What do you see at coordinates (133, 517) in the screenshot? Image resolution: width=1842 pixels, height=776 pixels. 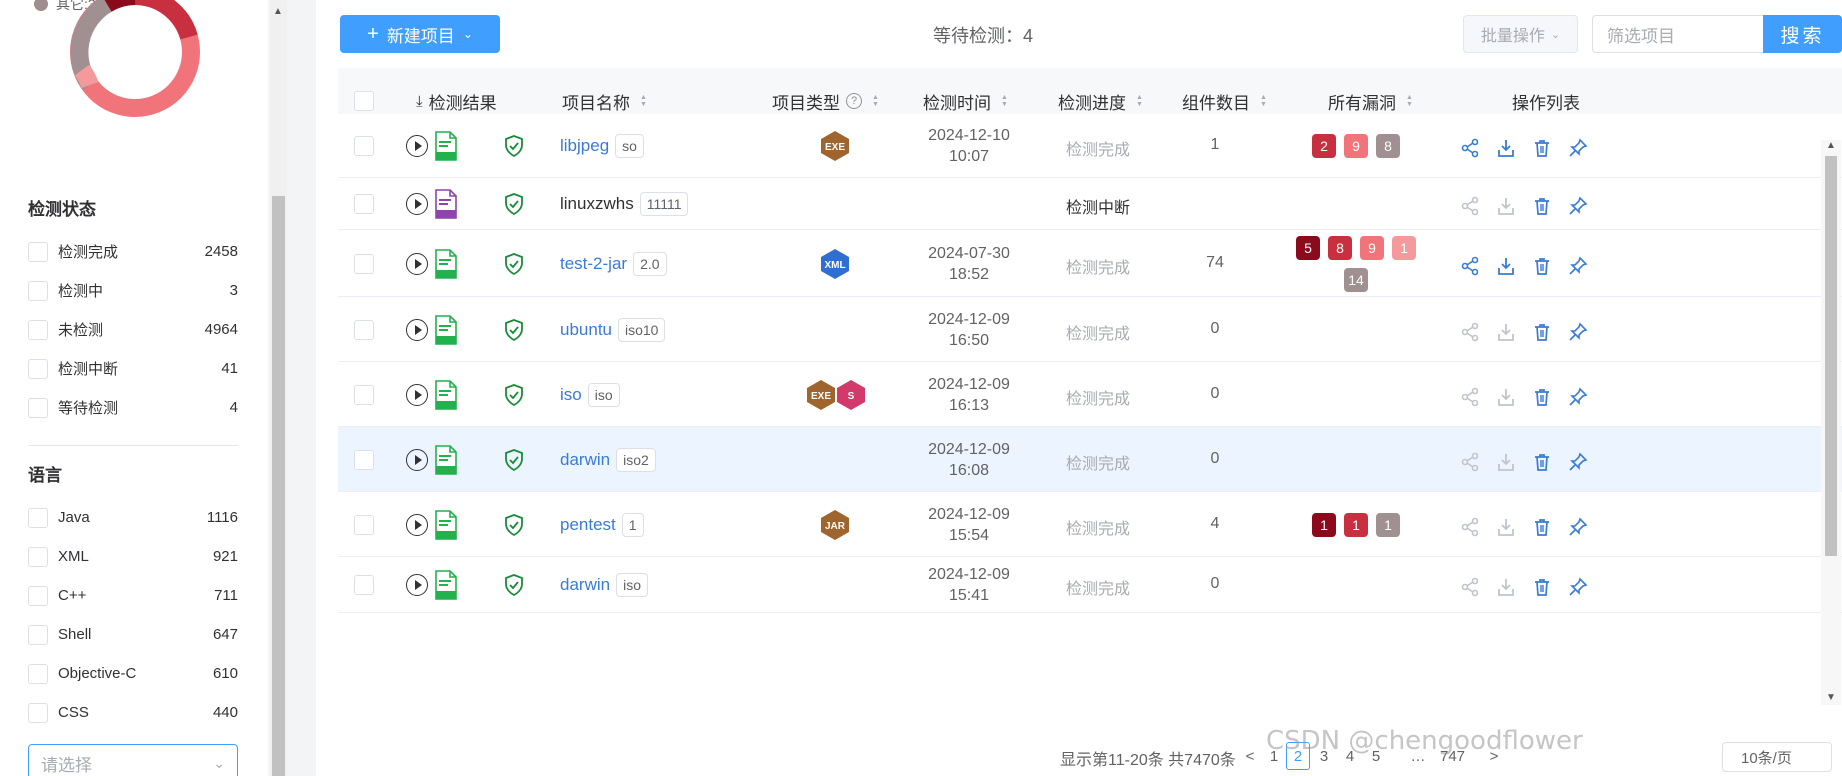 I see `language-filter-item: Java 1116` at bounding box center [133, 517].